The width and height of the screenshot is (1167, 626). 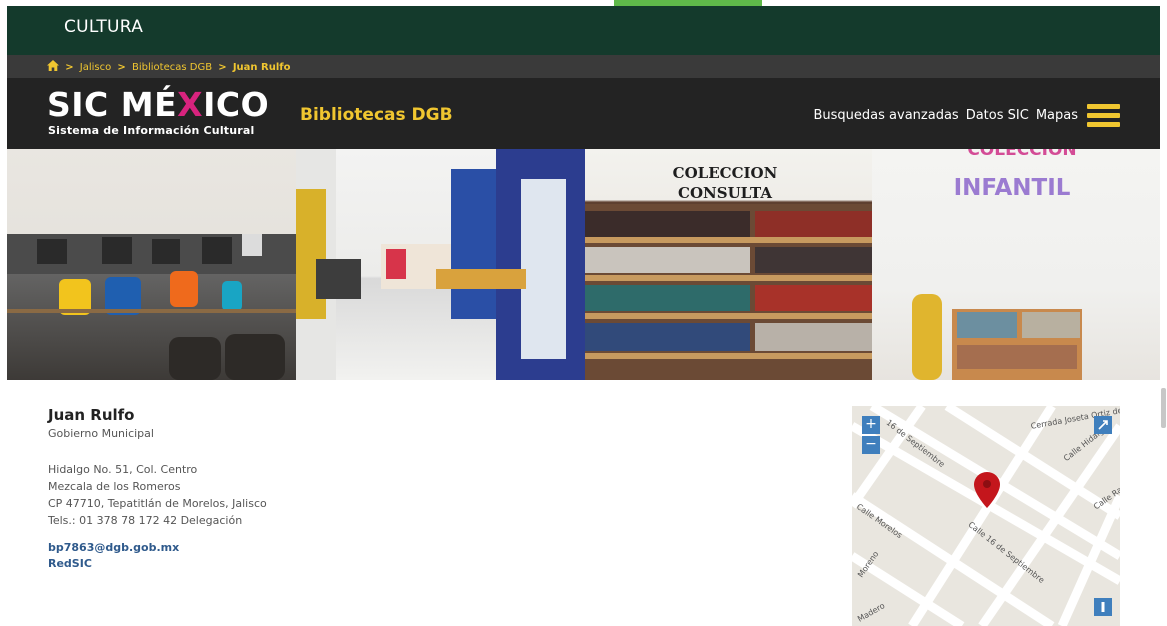 I want to click on address-line: CP 47710, Tepatitlán de Morelos, Jalisco, so click(x=157, y=503).